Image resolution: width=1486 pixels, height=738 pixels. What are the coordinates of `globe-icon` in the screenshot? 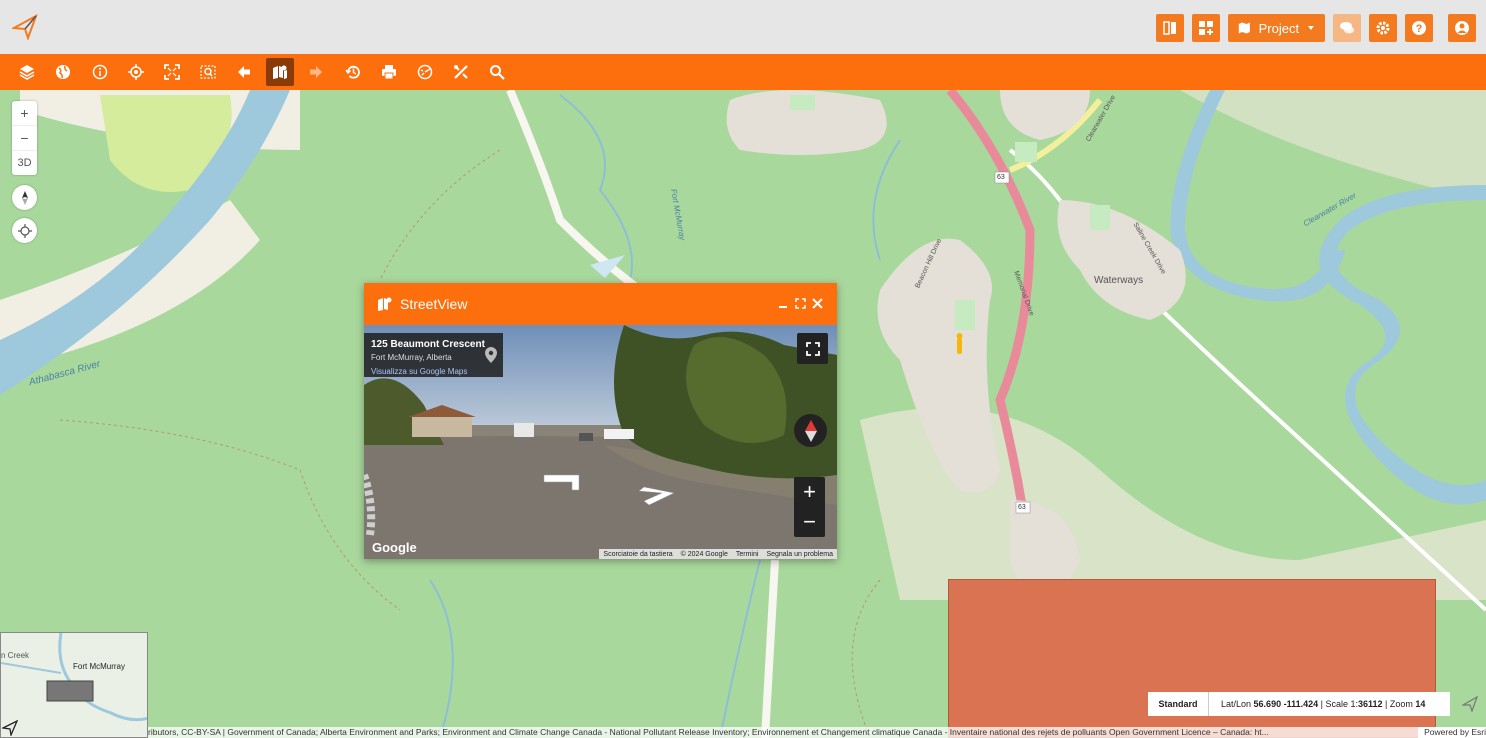 It's located at (63, 72).